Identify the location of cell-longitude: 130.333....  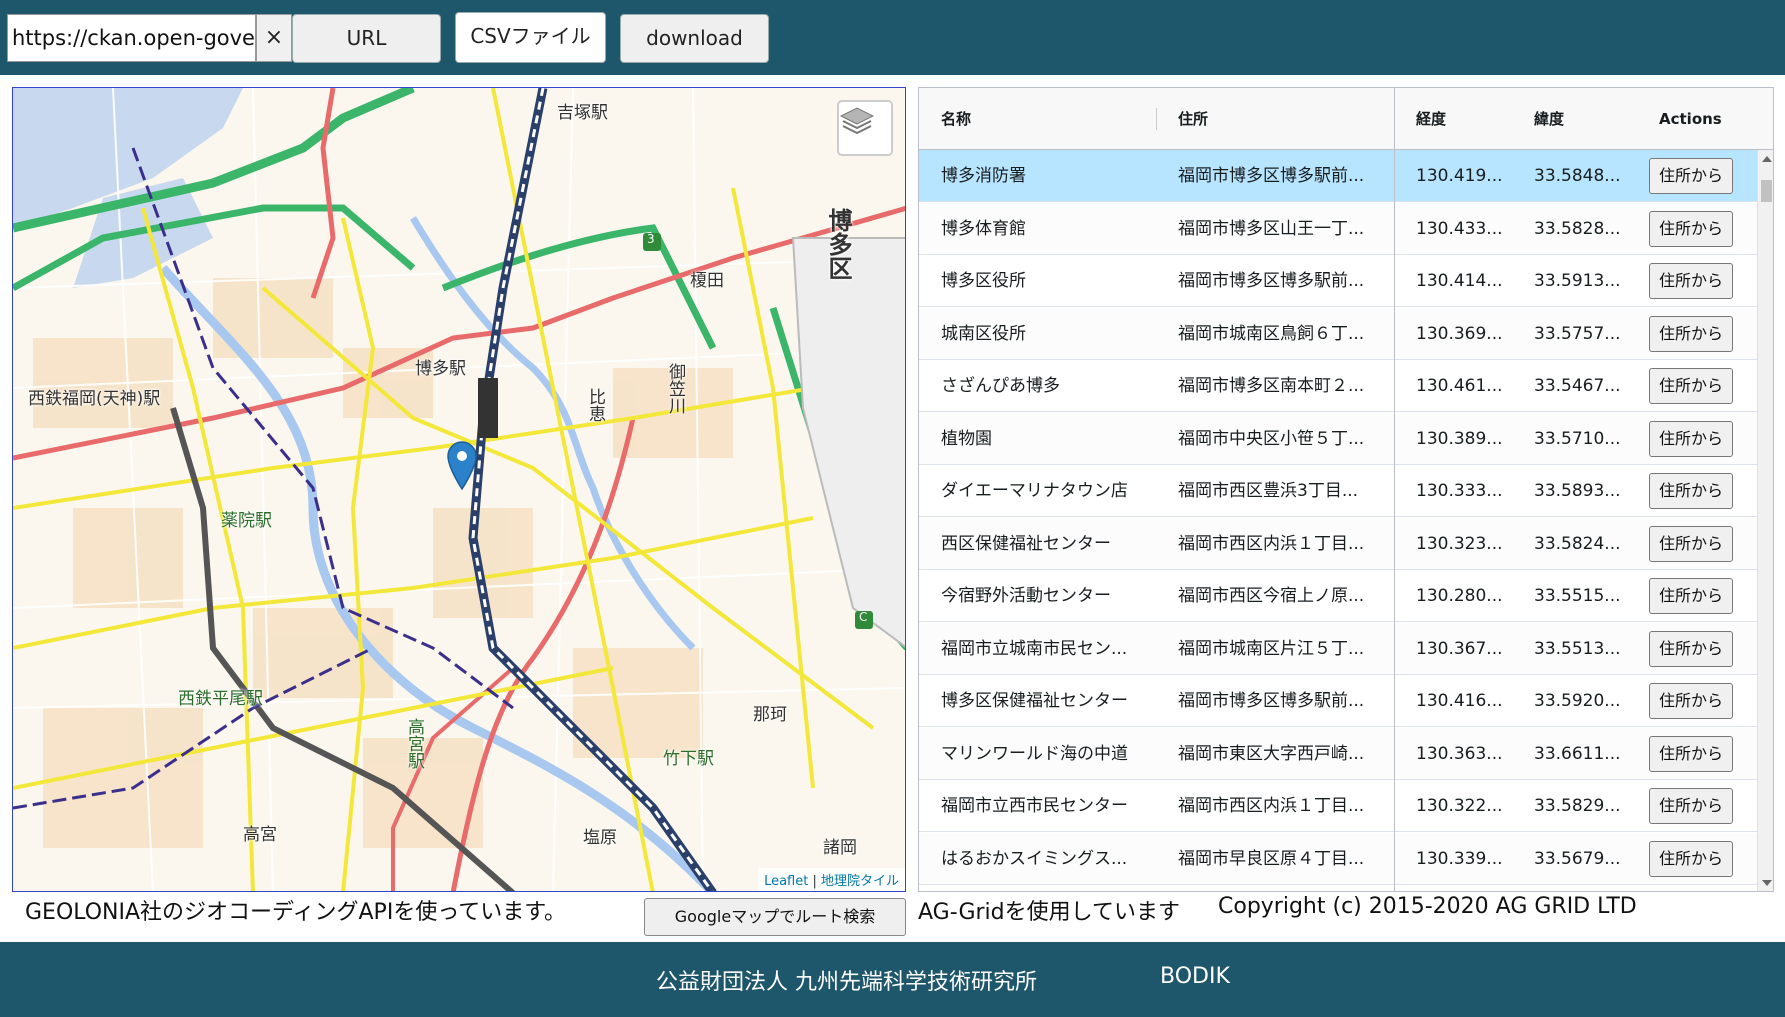
(1453, 491).